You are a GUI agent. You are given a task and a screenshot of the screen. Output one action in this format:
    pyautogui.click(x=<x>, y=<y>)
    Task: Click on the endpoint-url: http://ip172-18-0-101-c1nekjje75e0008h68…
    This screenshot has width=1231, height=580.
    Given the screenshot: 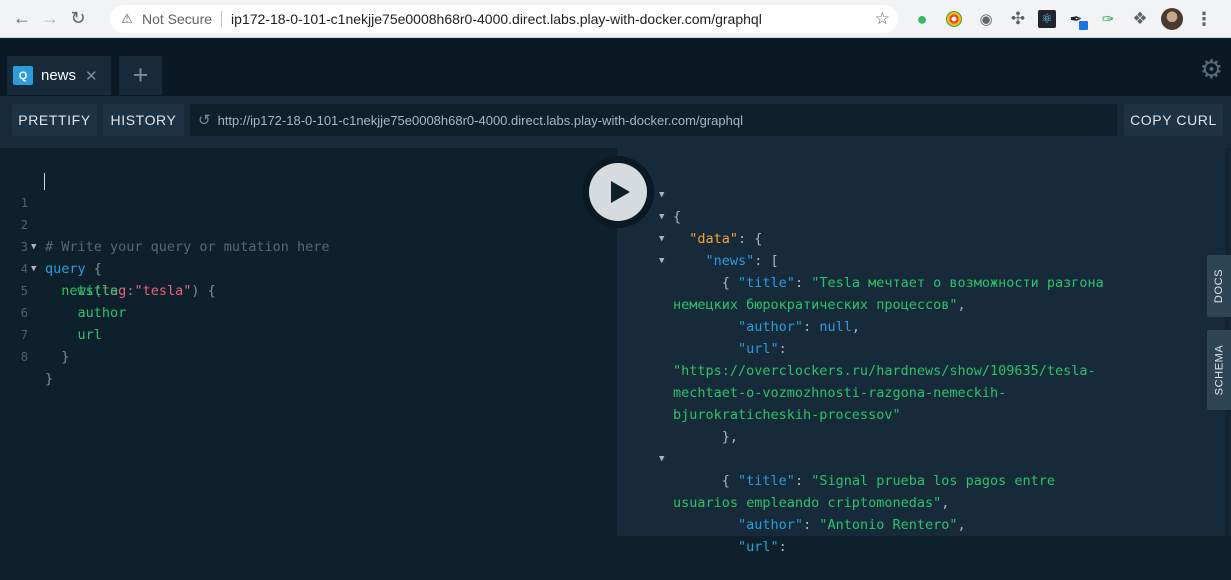 What is the action you would take?
    pyautogui.click(x=480, y=120)
    